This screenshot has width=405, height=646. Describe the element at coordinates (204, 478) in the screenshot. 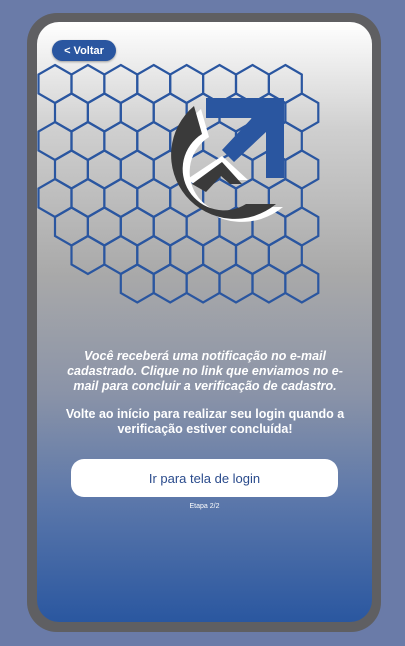

I see `go-to-login-button: Ir para tela de login` at that location.